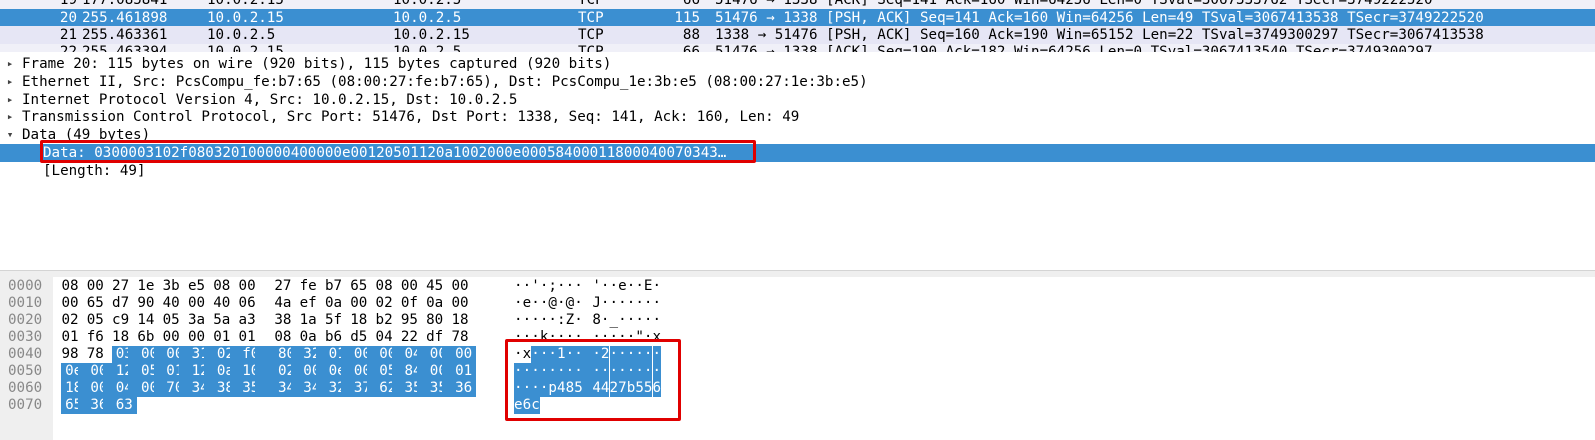  Describe the element at coordinates (435, 320) in the screenshot. I see `hex-byte: 80` at that location.